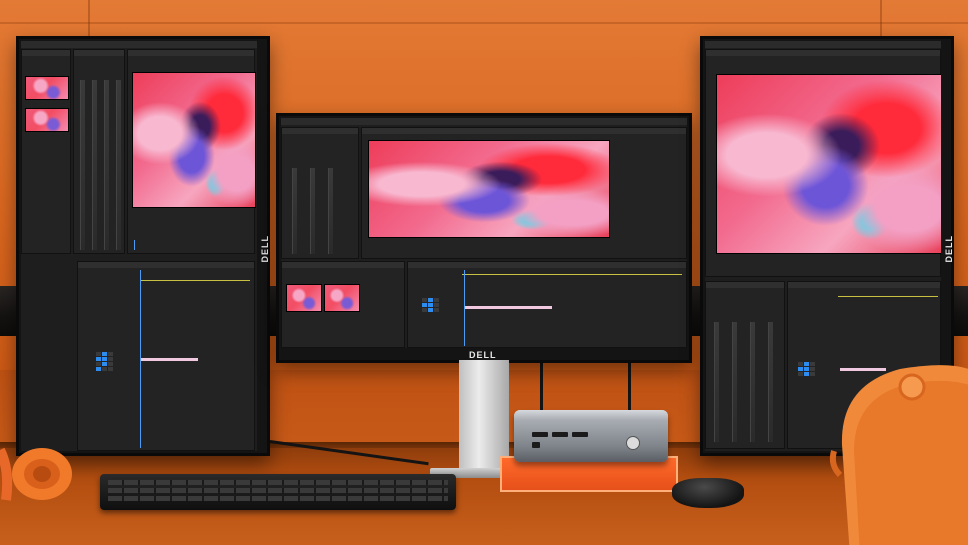 The image size is (968, 545). I want to click on power-button, so click(633, 443).